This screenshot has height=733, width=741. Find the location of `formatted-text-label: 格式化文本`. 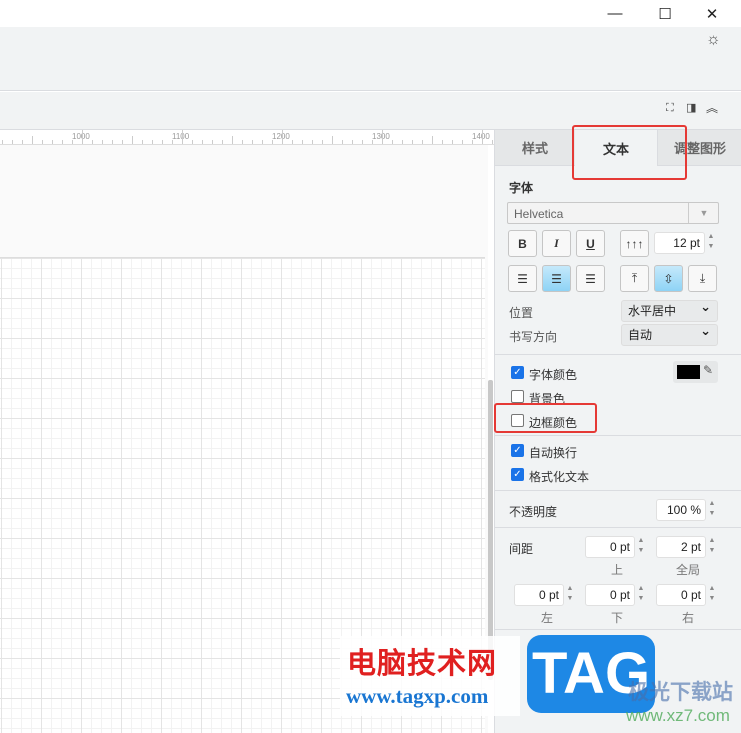

formatted-text-label: 格式化文本 is located at coordinates (559, 477).